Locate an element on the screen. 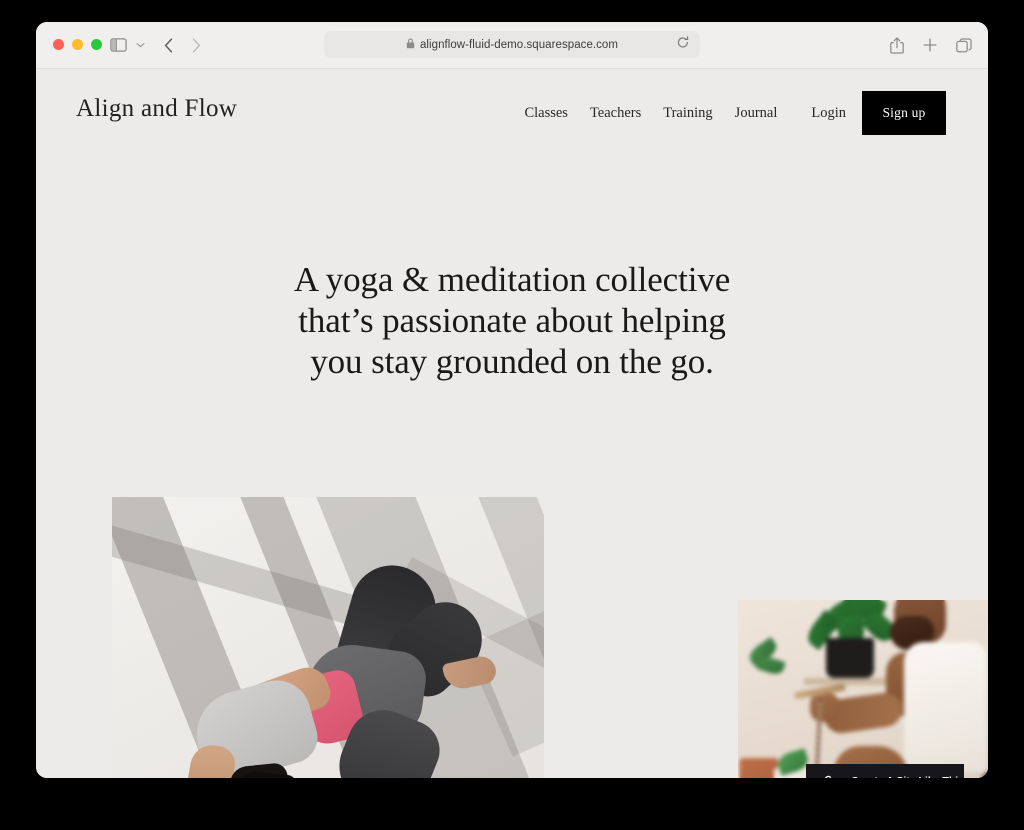  minimize-button is located at coordinates (77, 44).